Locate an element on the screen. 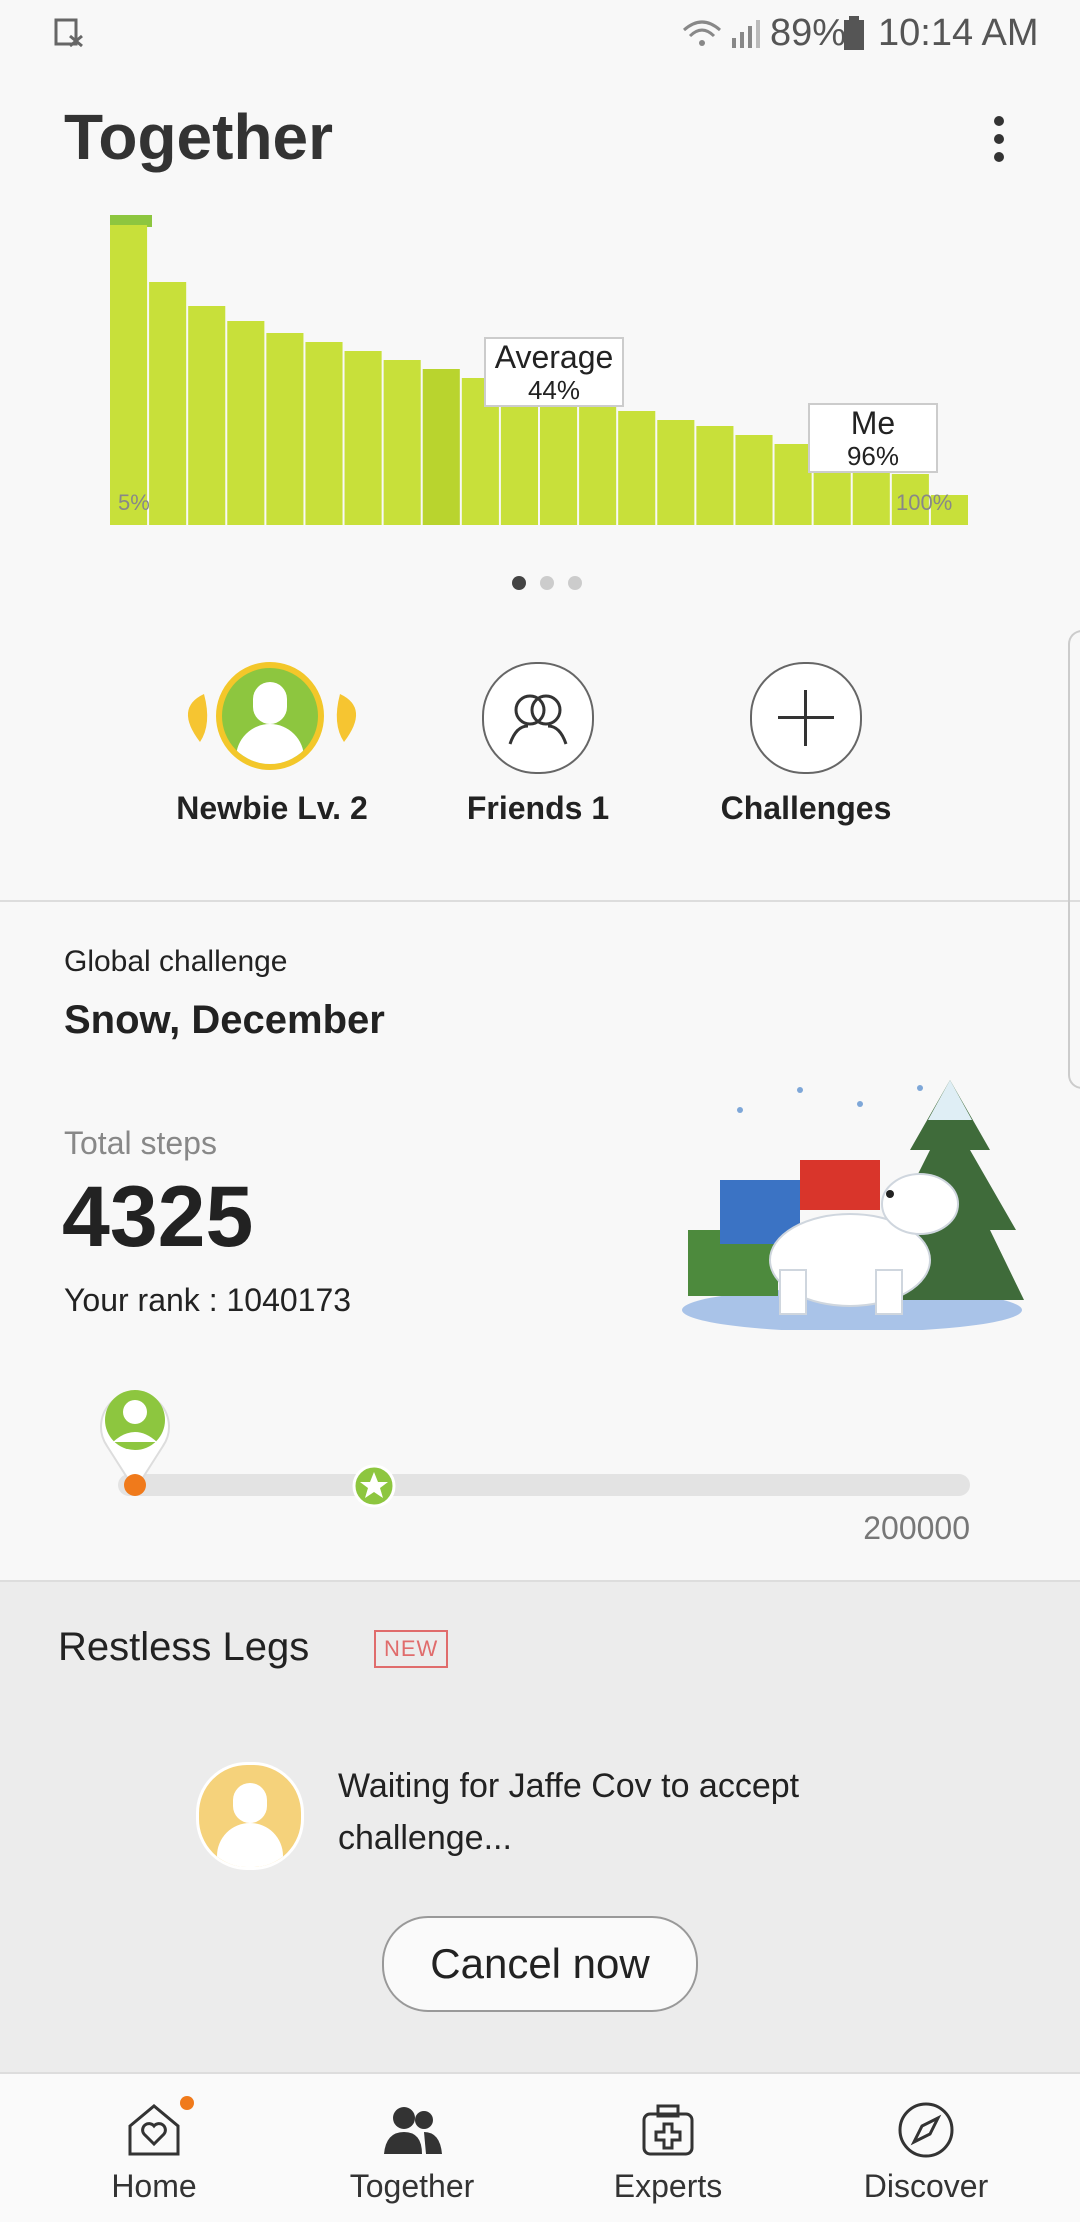 The width and height of the screenshot is (1080, 2222). friends-label: Friends 1 is located at coordinates (538, 808).